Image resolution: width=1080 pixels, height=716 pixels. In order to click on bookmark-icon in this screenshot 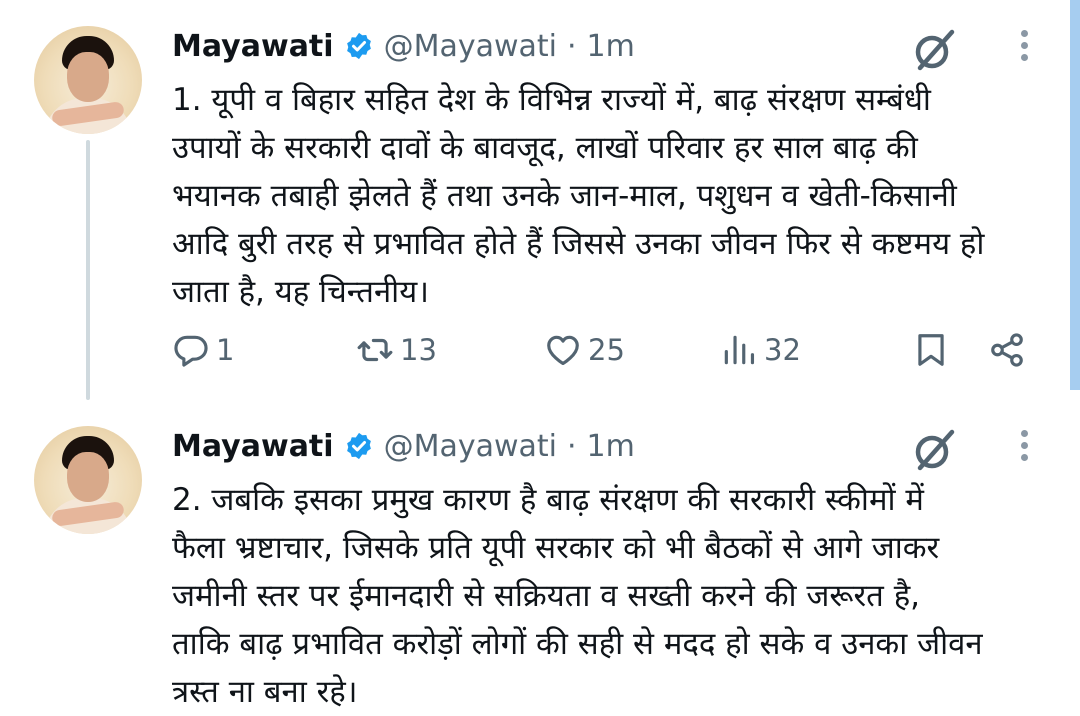, I will do `click(931, 350)`.